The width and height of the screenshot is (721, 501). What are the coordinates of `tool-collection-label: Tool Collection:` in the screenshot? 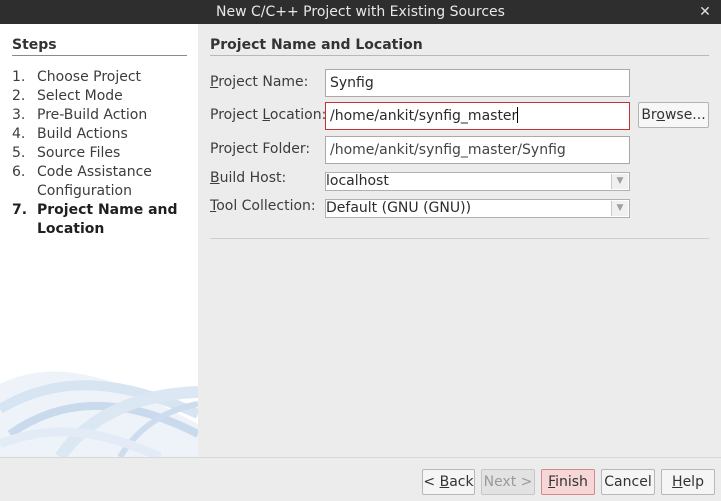 It's located at (263, 206).